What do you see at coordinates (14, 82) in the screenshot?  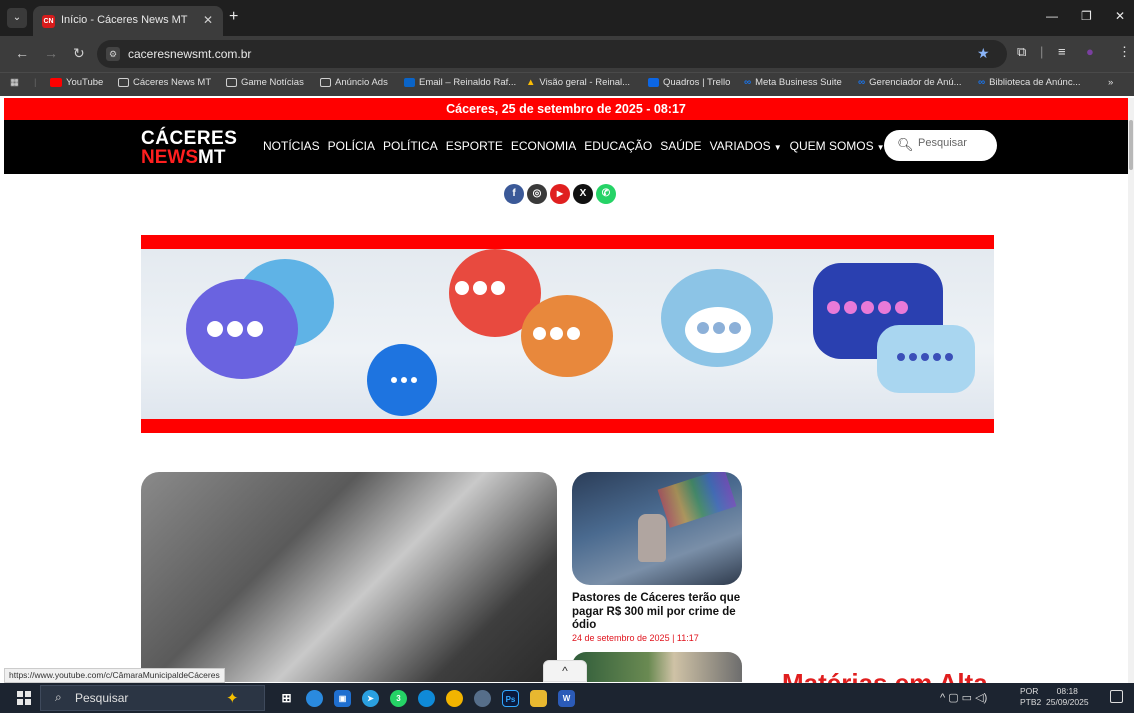 I see `apps-grid-icon: ▦` at bounding box center [14, 82].